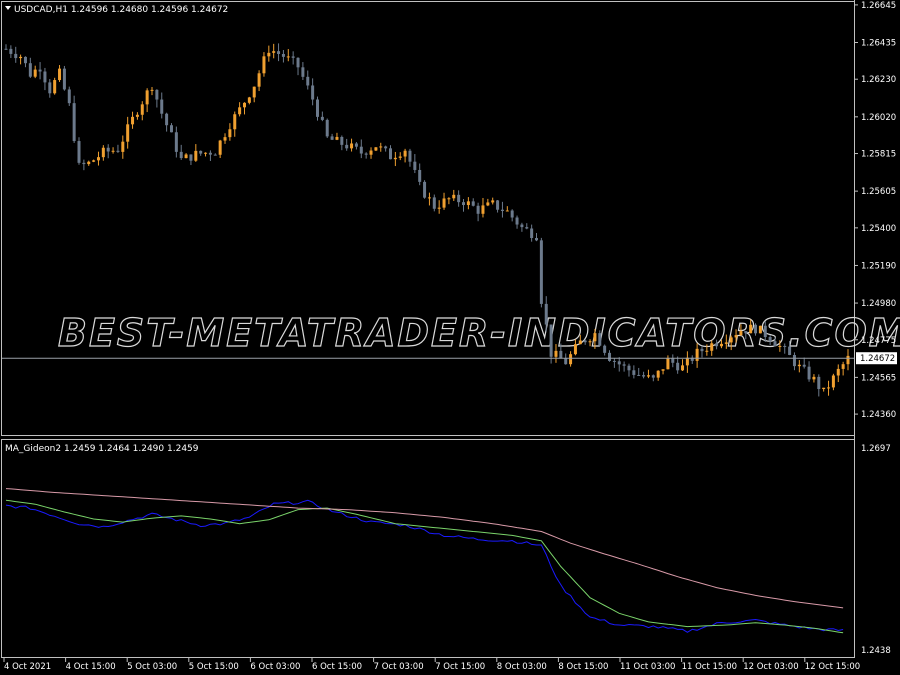 Image resolution: width=900 pixels, height=675 pixels. What do you see at coordinates (275, 667) in the screenshot?
I see `time-tick-label: 6 Oct 03:00` at bounding box center [275, 667].